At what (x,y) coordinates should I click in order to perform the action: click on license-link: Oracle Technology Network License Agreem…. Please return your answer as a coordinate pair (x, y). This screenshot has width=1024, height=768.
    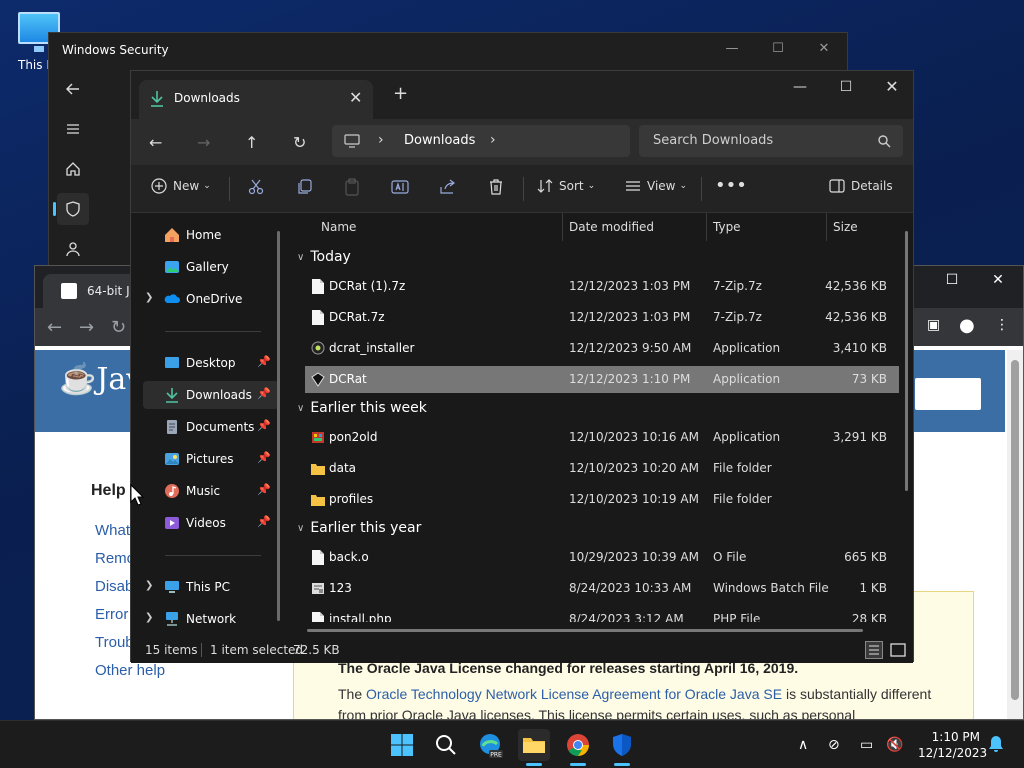
    Looking at the image, I should click on (574, 694).